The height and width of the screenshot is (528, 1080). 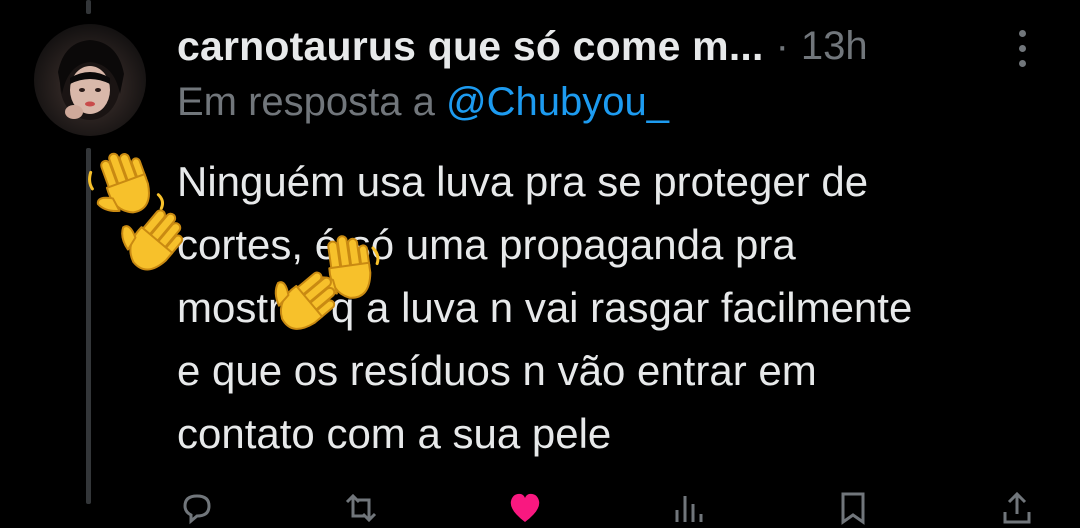 What do you see at coordinates (394, 433) in the screenshot?
I see `tweet-text-line: contato com a sua pele` at bounding box center [394, 433].